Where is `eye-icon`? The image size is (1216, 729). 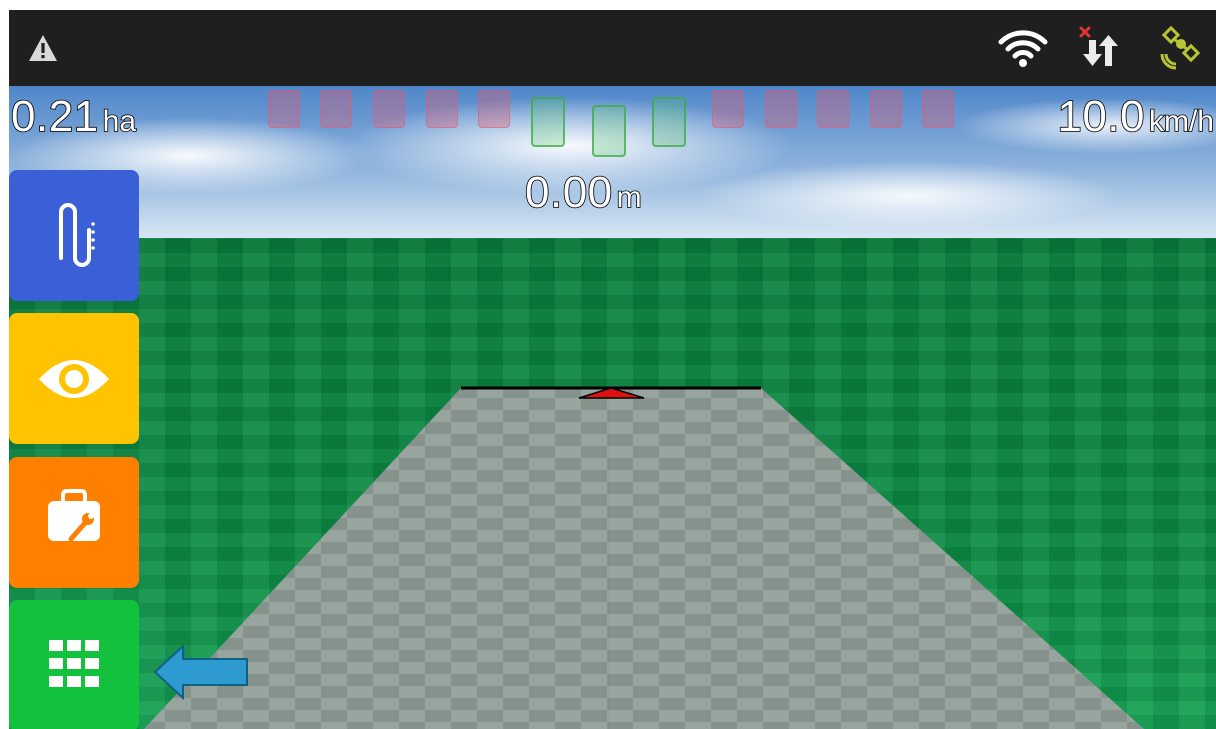 eye-icon is located at coordinates (74, 379).